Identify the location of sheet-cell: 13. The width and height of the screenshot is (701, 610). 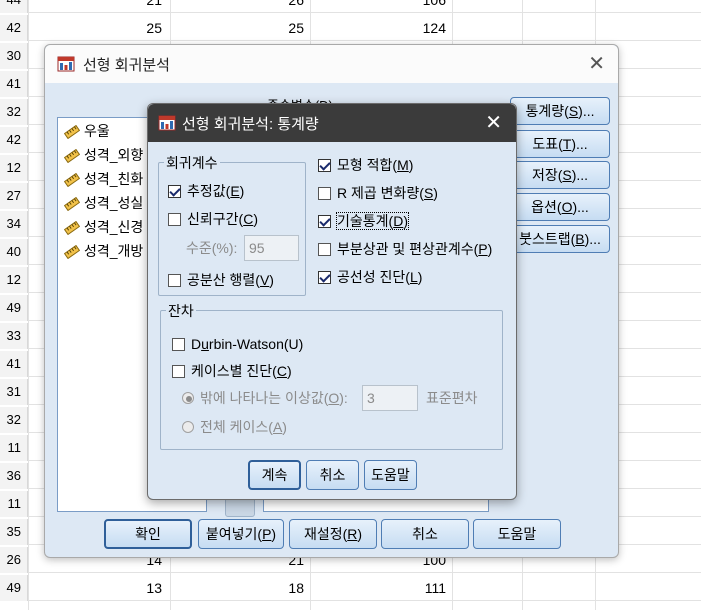
(122, 588).